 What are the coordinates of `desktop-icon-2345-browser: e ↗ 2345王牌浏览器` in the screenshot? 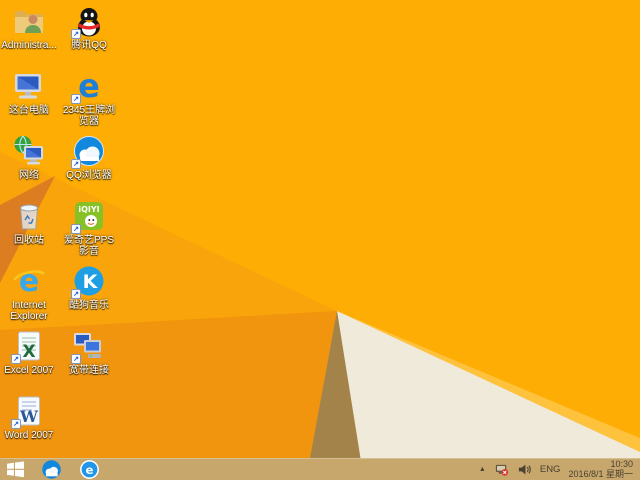 It's located at (89, 101).